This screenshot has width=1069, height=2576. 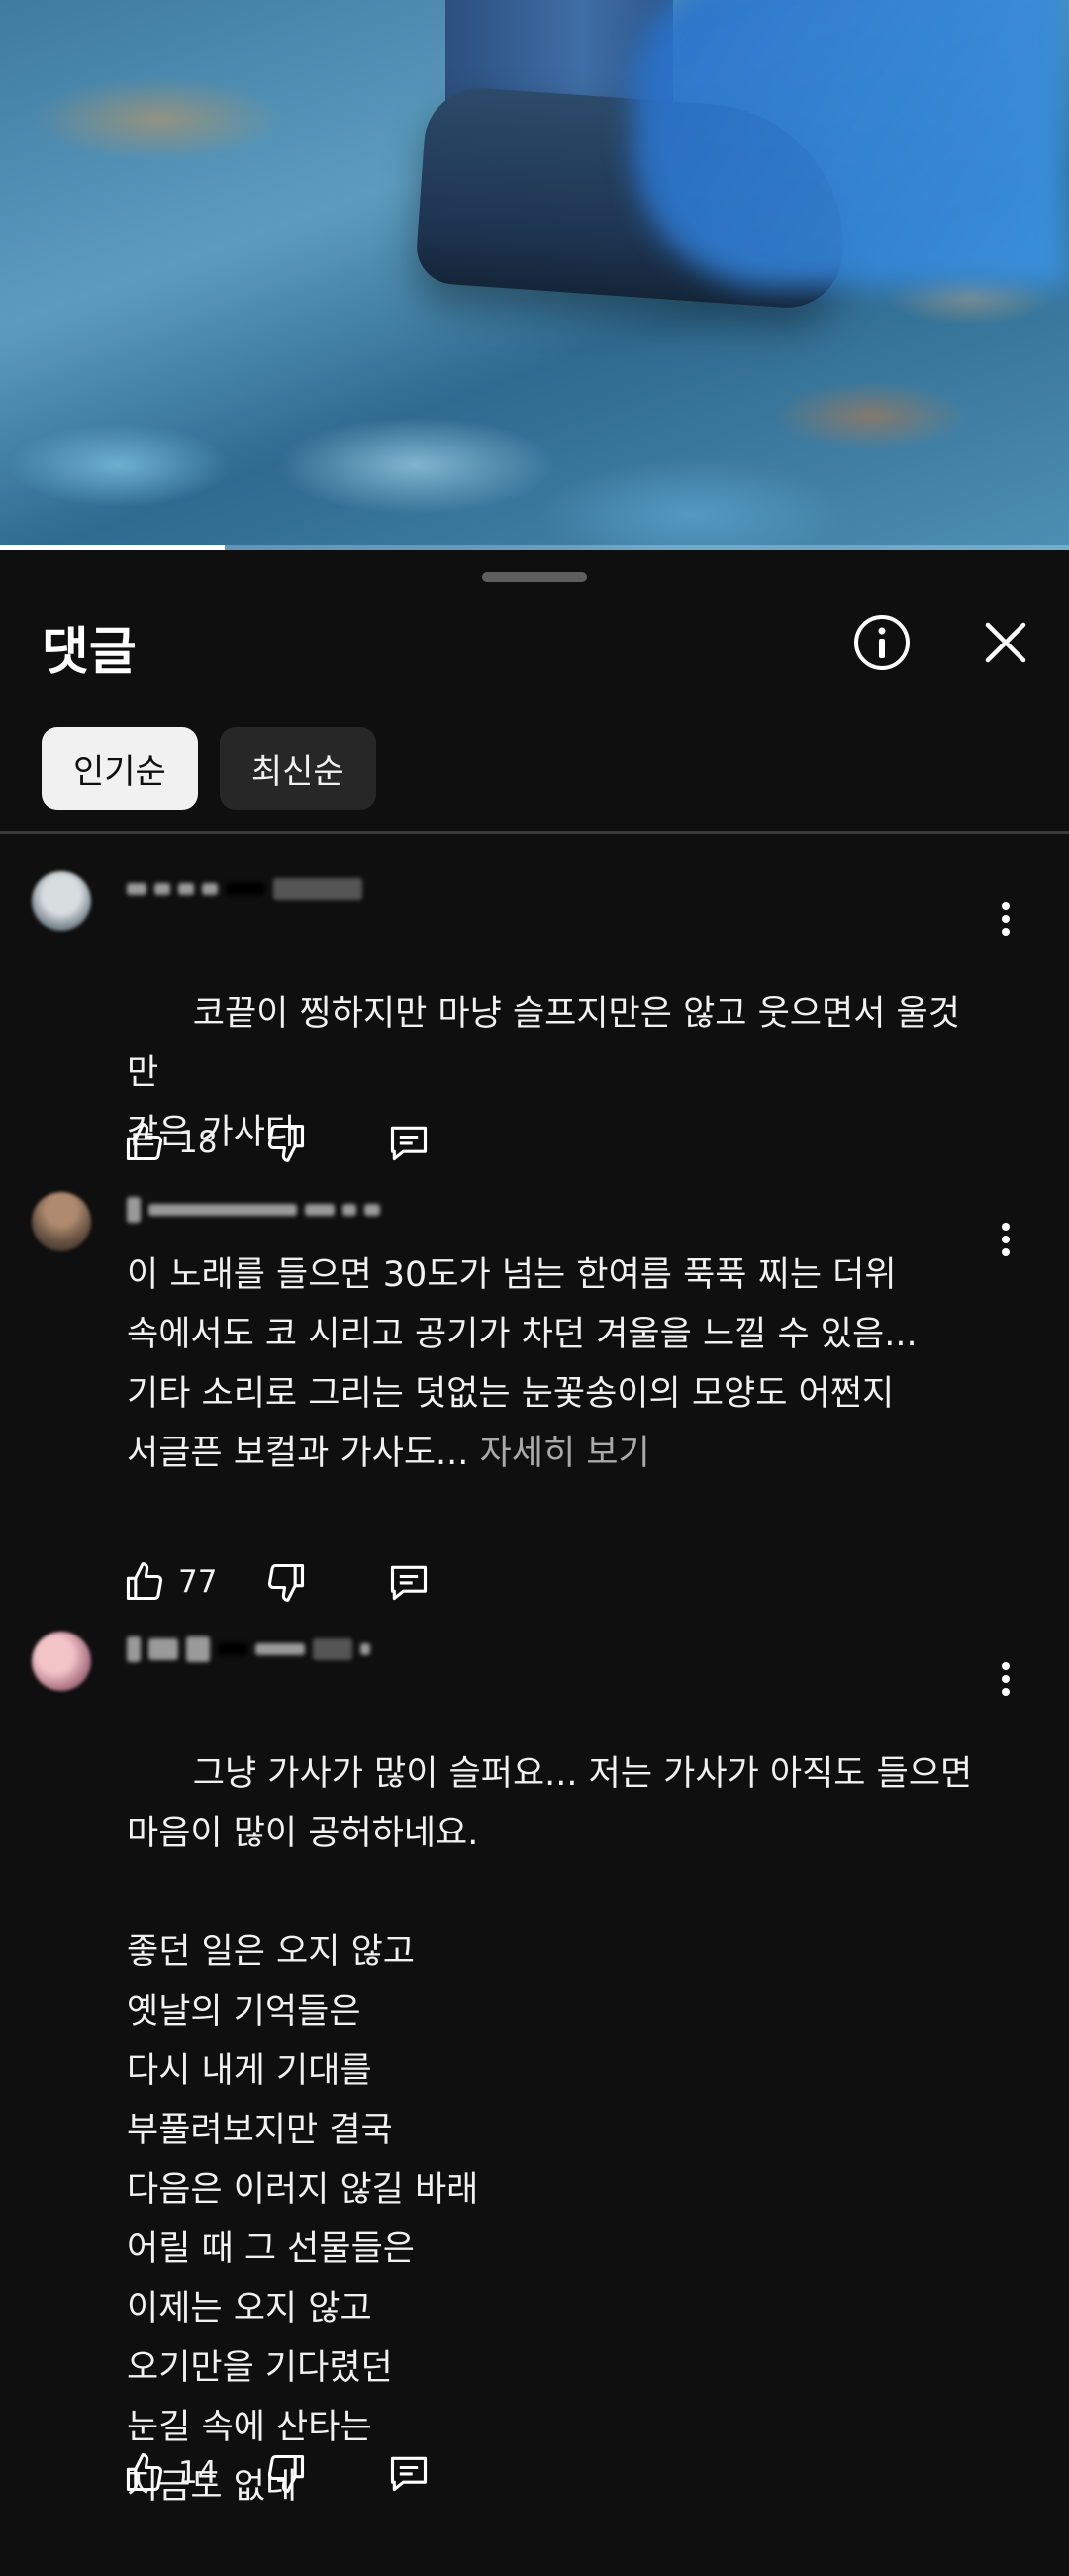 I want to click on sort-chip-top: 인기순, so click(x=120, y=768).